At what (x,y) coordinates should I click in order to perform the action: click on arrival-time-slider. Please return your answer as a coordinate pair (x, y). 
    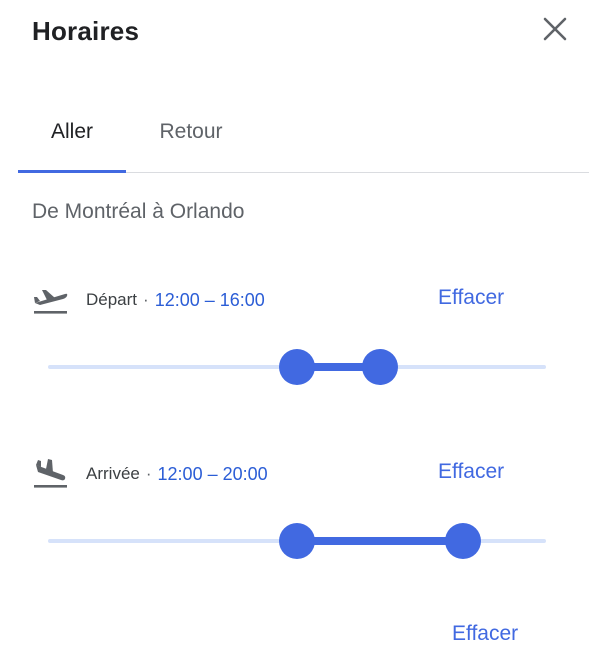
    Looking at the image, I should click on (297, 541).